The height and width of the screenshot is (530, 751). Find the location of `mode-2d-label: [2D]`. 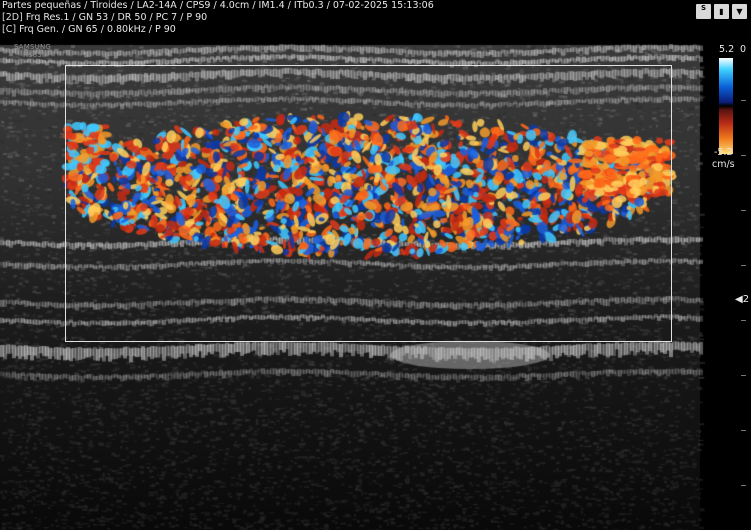

mode-2d-label: [2D] is located at coordinates (12, 17).